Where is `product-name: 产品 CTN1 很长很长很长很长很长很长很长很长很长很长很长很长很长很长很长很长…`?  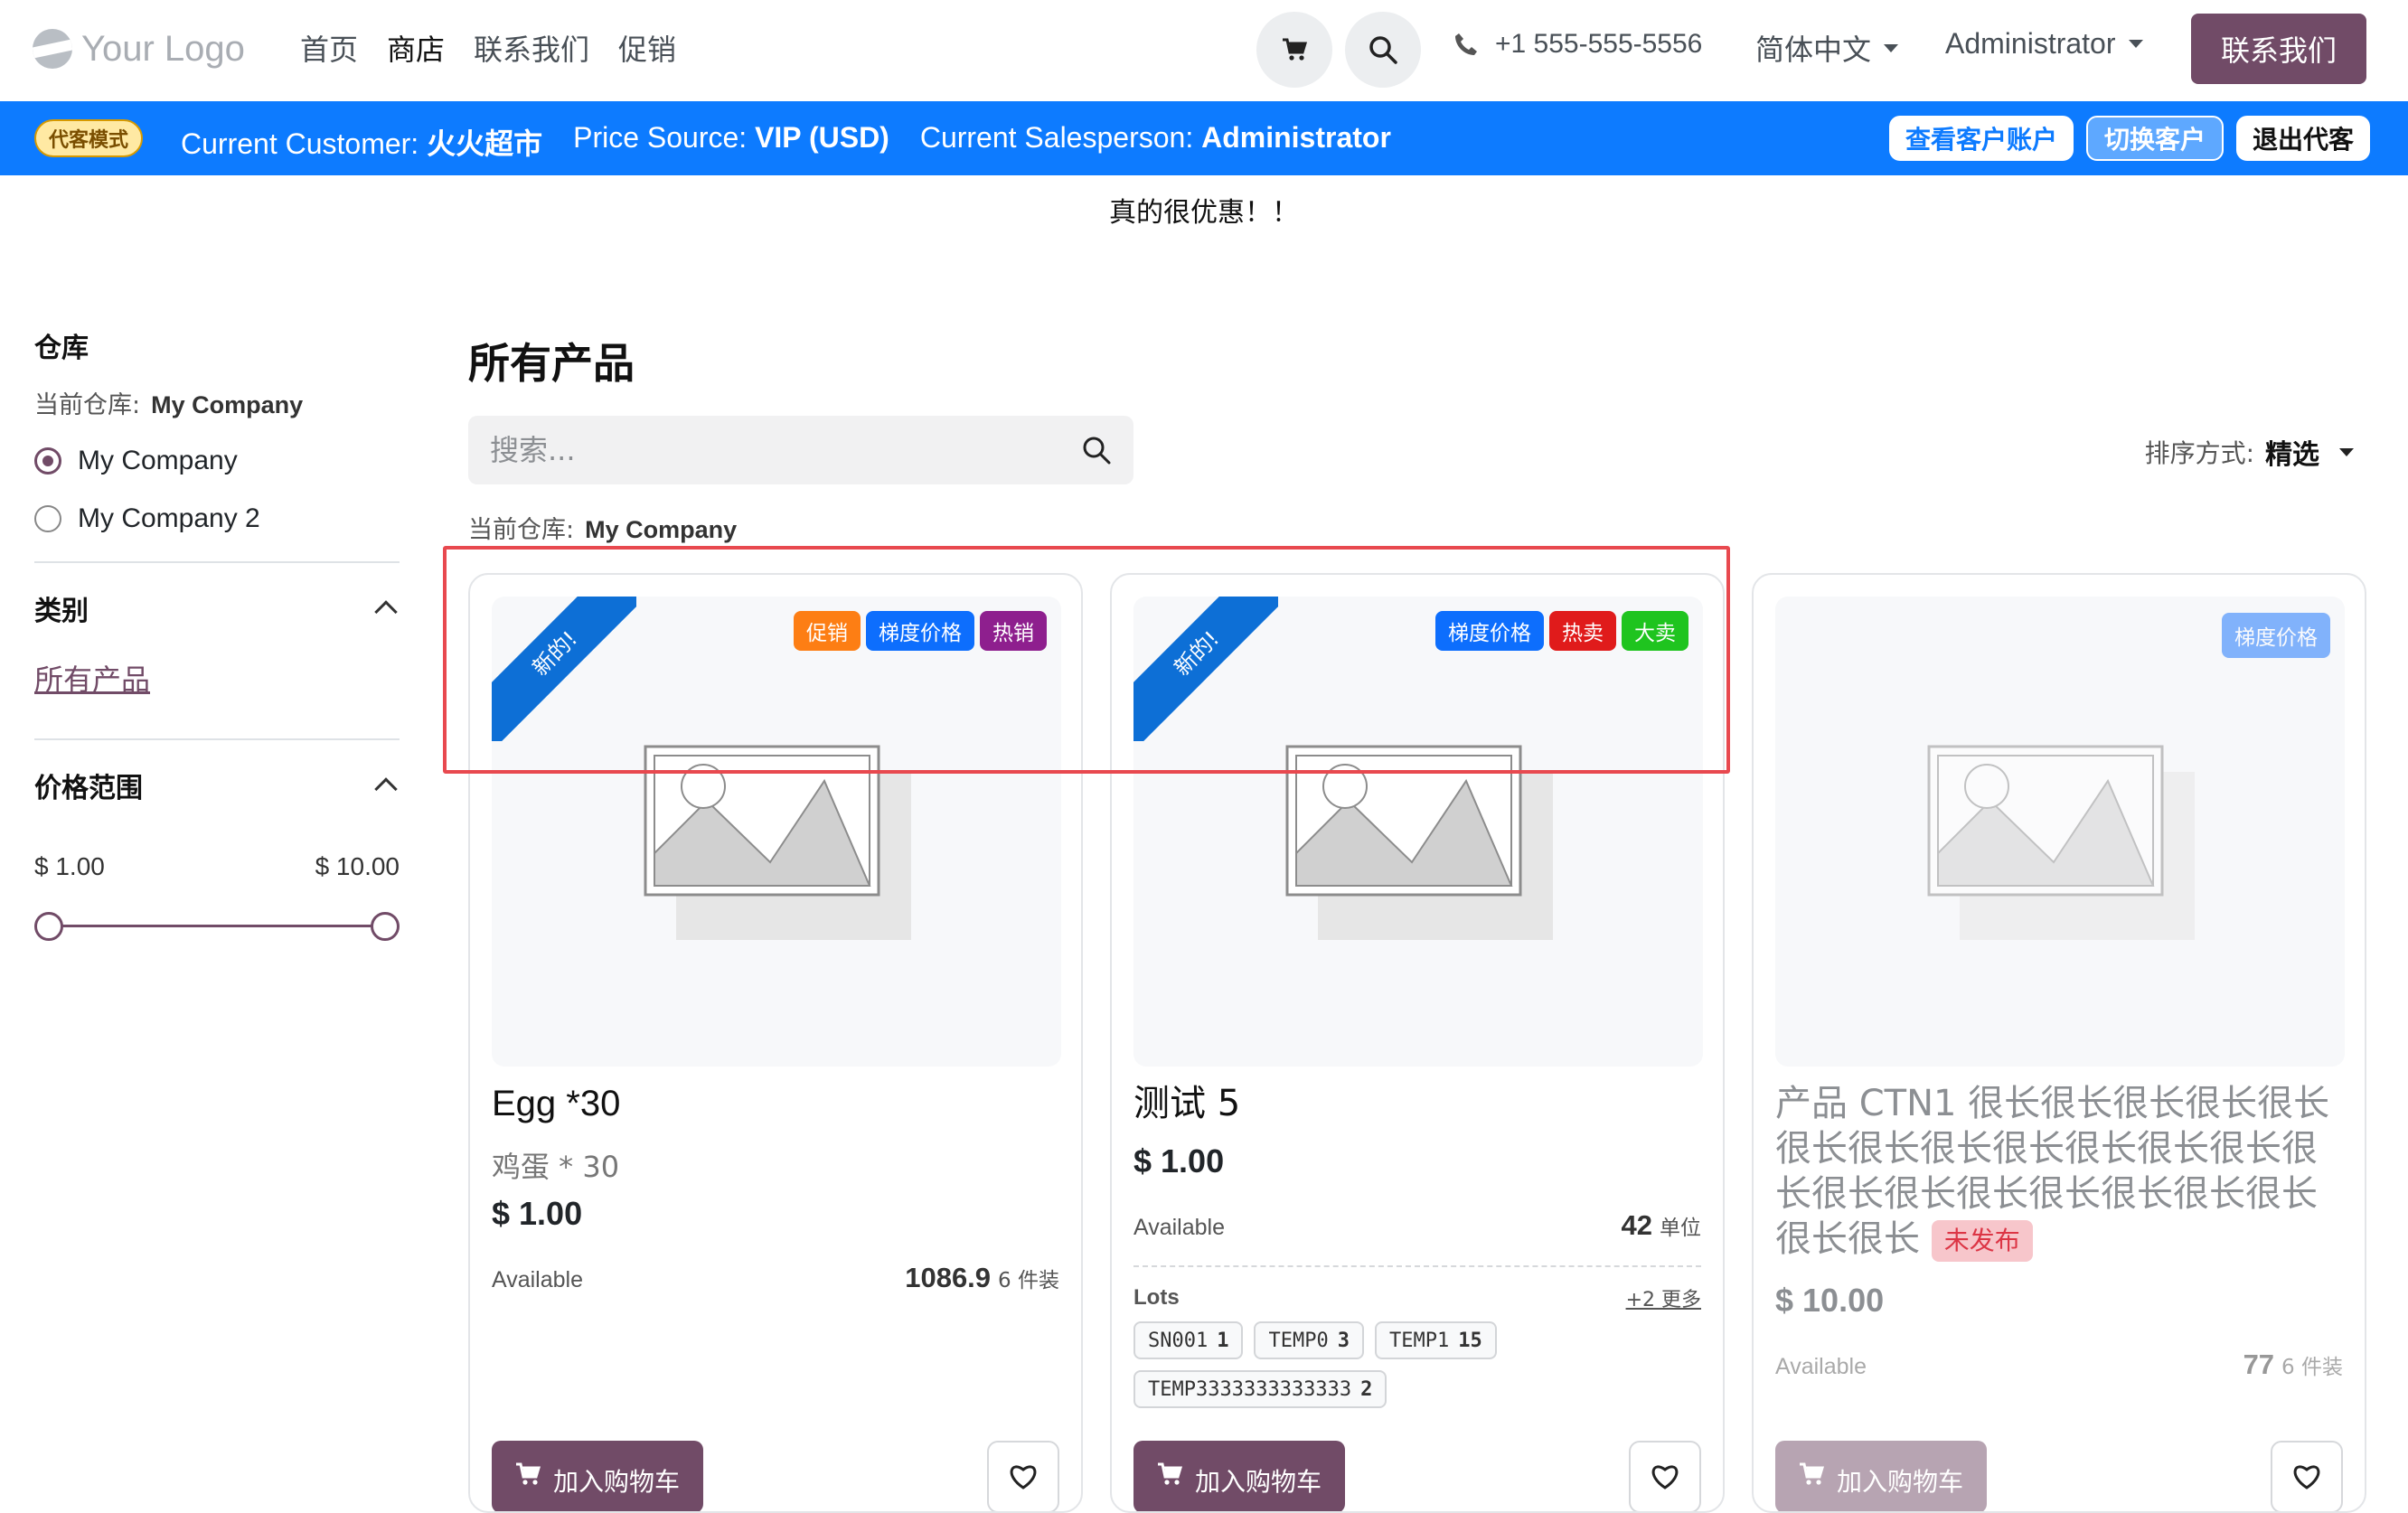
product-name: 产品 CTN1 很长很长很长很长很长很长很长很长很长很长很长很长很长很长很长很长… is located at coordinates (2052, 1171).